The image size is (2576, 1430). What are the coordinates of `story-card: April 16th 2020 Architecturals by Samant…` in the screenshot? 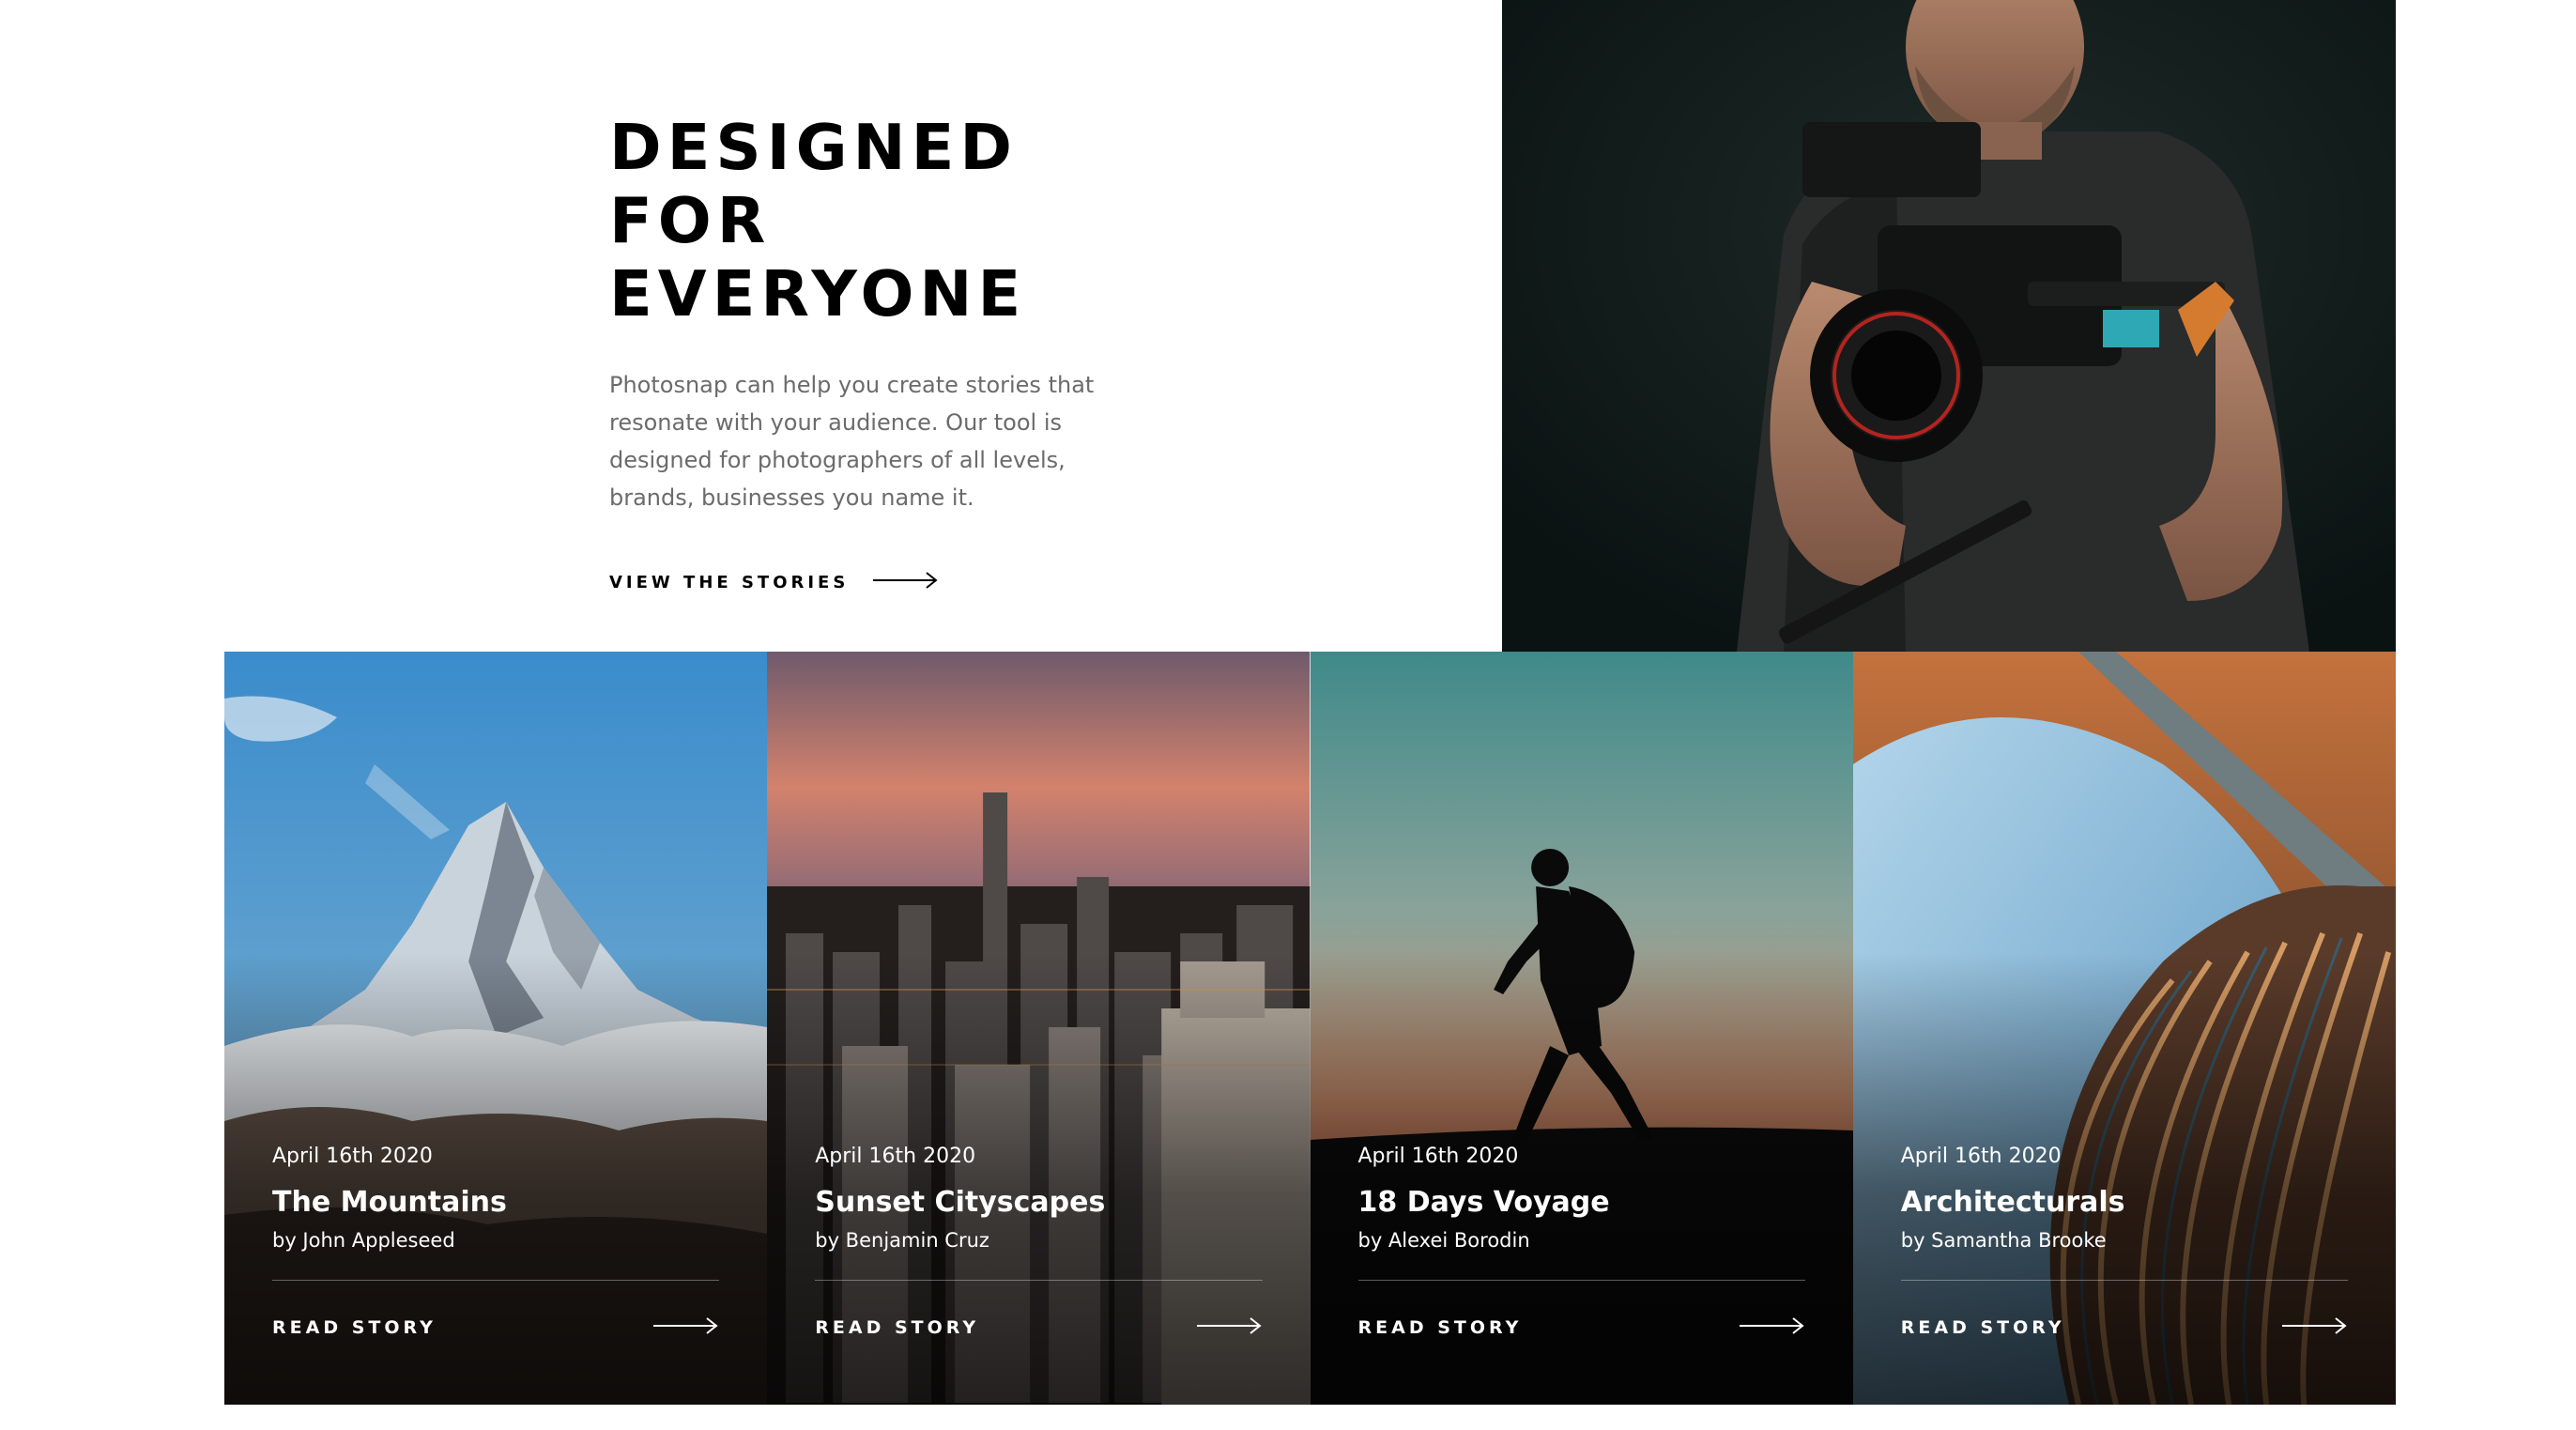 It's located at (2124, 1028).